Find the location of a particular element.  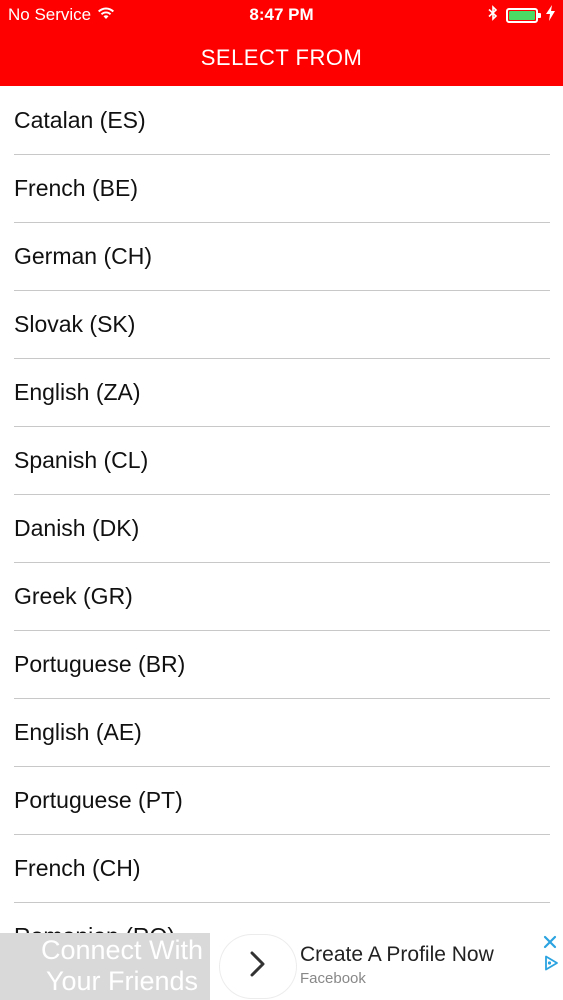

status-right is located at coordinates (521, 15).